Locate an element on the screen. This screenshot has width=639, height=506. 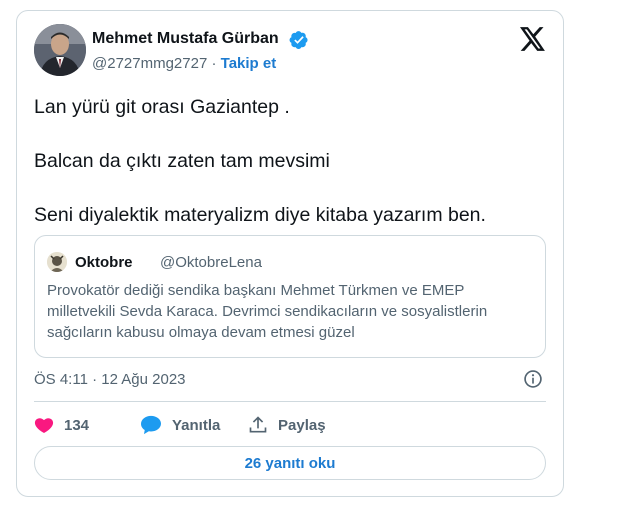
heart-icon is located at coordinates (44, 425).